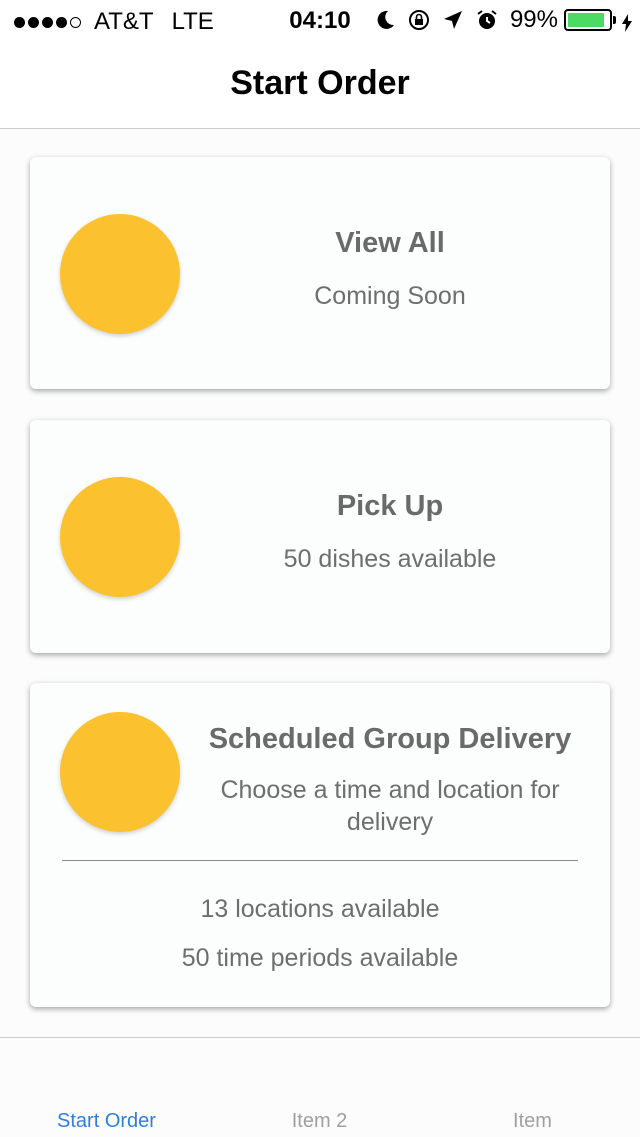 This screenshot has height=1137, width=640. What do you see at coordinates (385, 20) in the screenshot?
I see `moon-icon` at bounding box center [385, 20].